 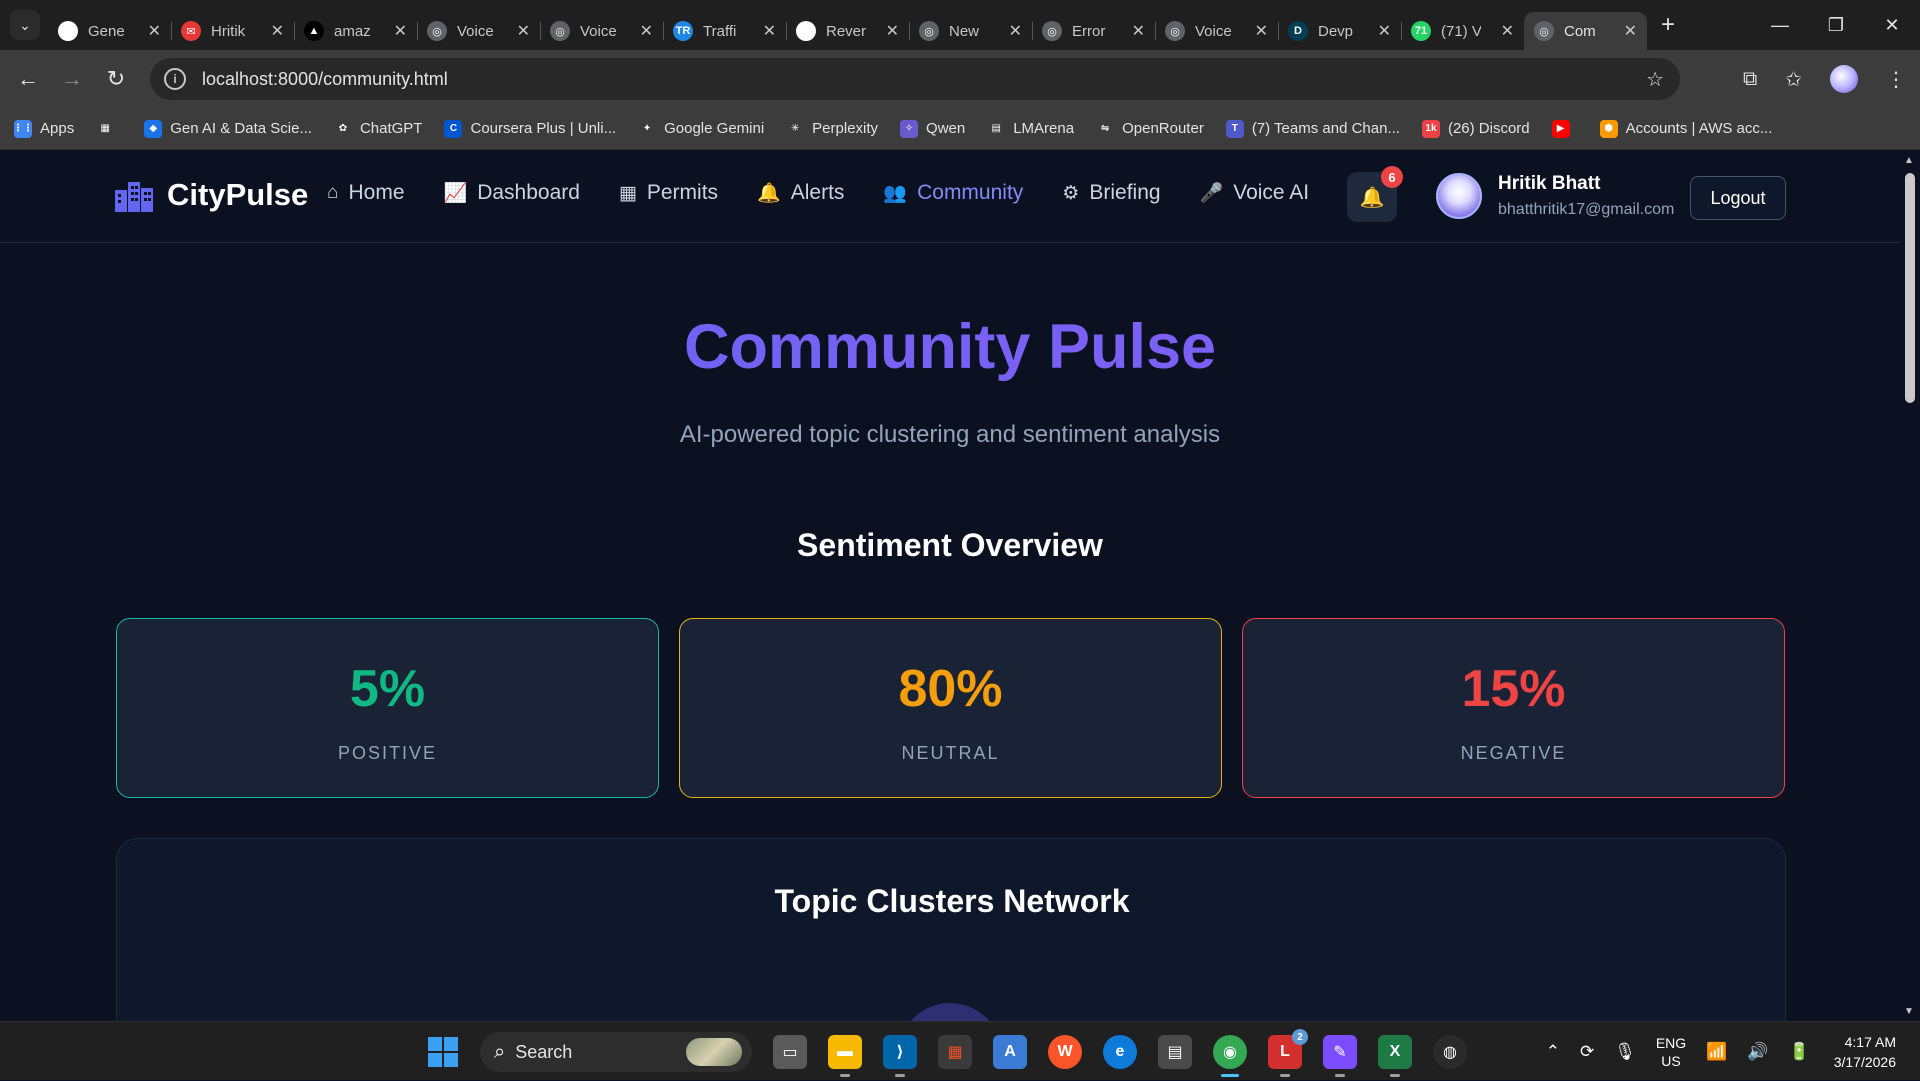 What do you see at coordinates (1288, 1053) in the screenshot?
I see `todo-app-icon: L2` at bounding box center [1288, 1053].